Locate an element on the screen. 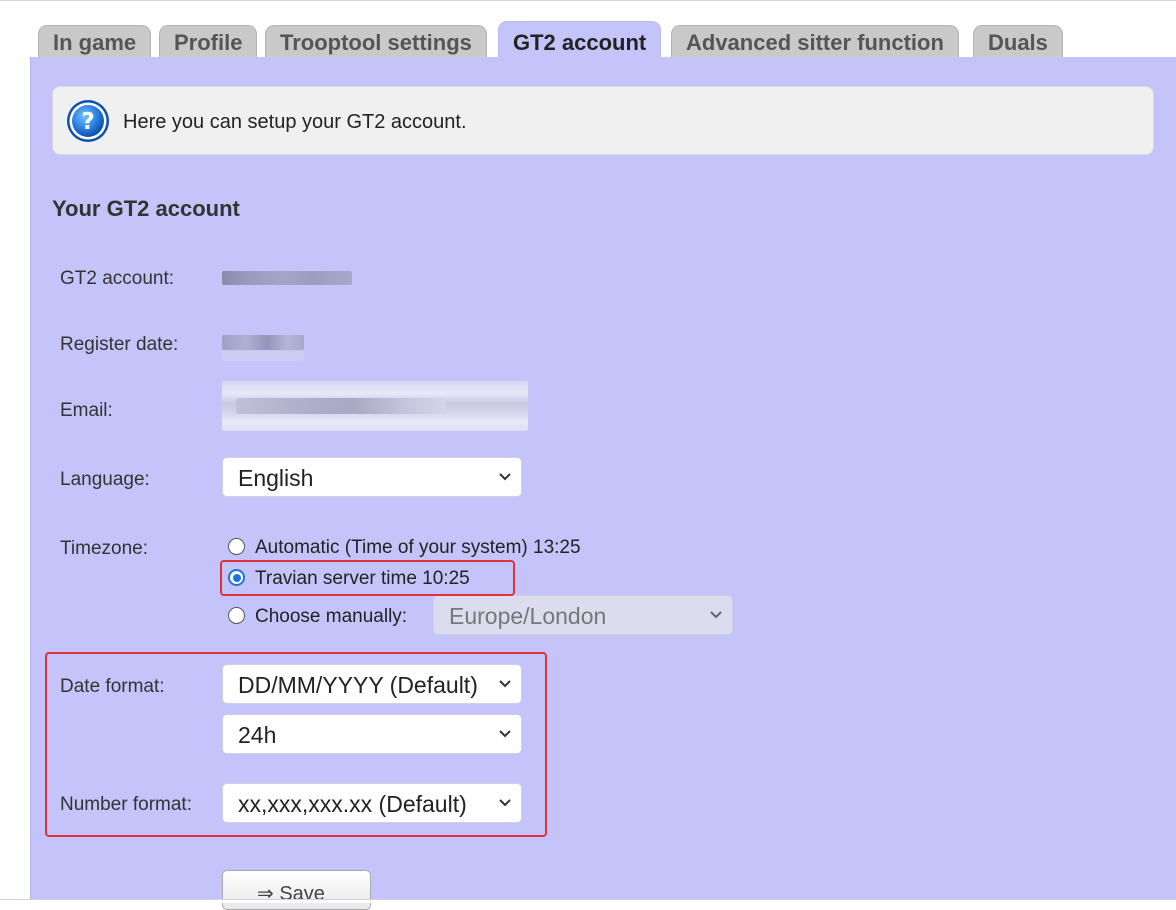 The image size is (1176, 910). timezone-server-time-radio is located at coordinates (236, 577).